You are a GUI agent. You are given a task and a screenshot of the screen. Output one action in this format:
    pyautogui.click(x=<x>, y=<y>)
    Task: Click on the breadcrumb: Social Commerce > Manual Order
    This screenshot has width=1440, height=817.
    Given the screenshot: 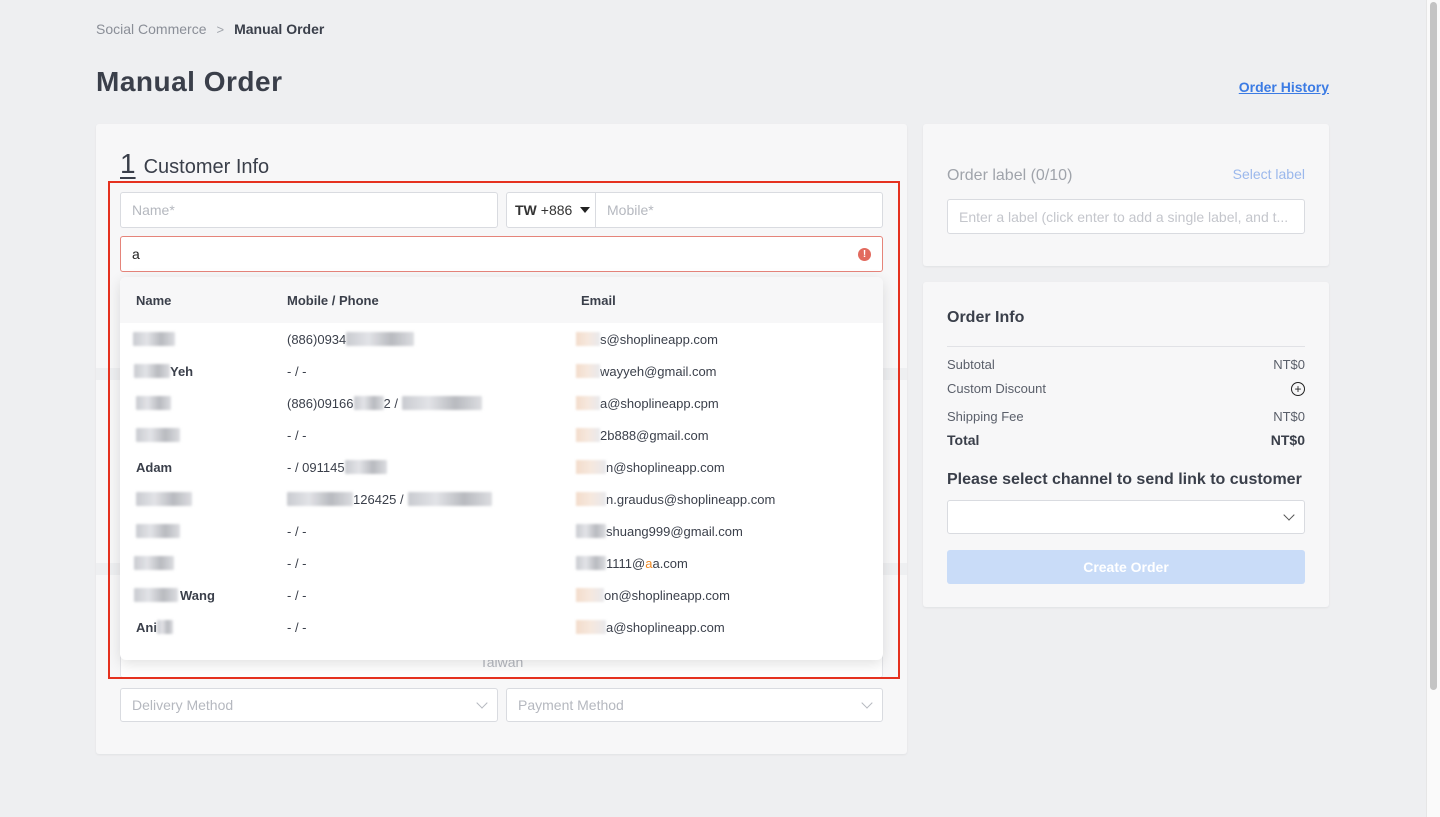 What is the action you would take?
    pyautogui.click(x=210, y=29)
    